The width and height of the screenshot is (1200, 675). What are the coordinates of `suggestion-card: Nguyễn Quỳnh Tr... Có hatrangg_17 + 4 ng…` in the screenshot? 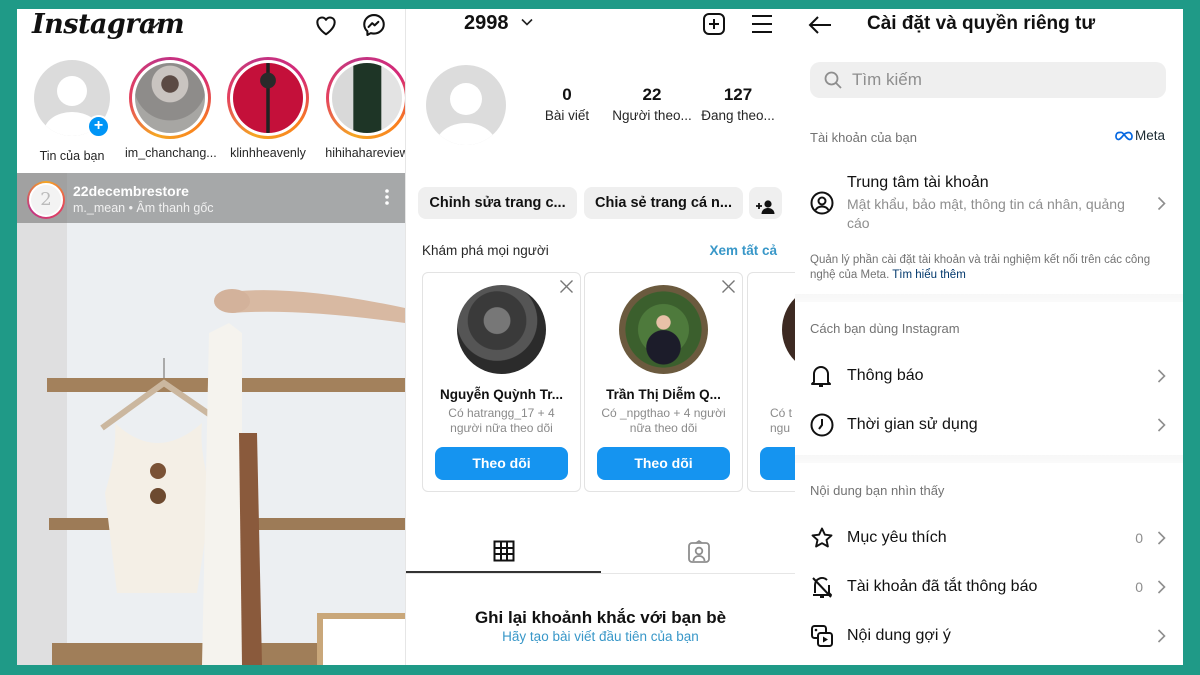 It's located at (501, 382).